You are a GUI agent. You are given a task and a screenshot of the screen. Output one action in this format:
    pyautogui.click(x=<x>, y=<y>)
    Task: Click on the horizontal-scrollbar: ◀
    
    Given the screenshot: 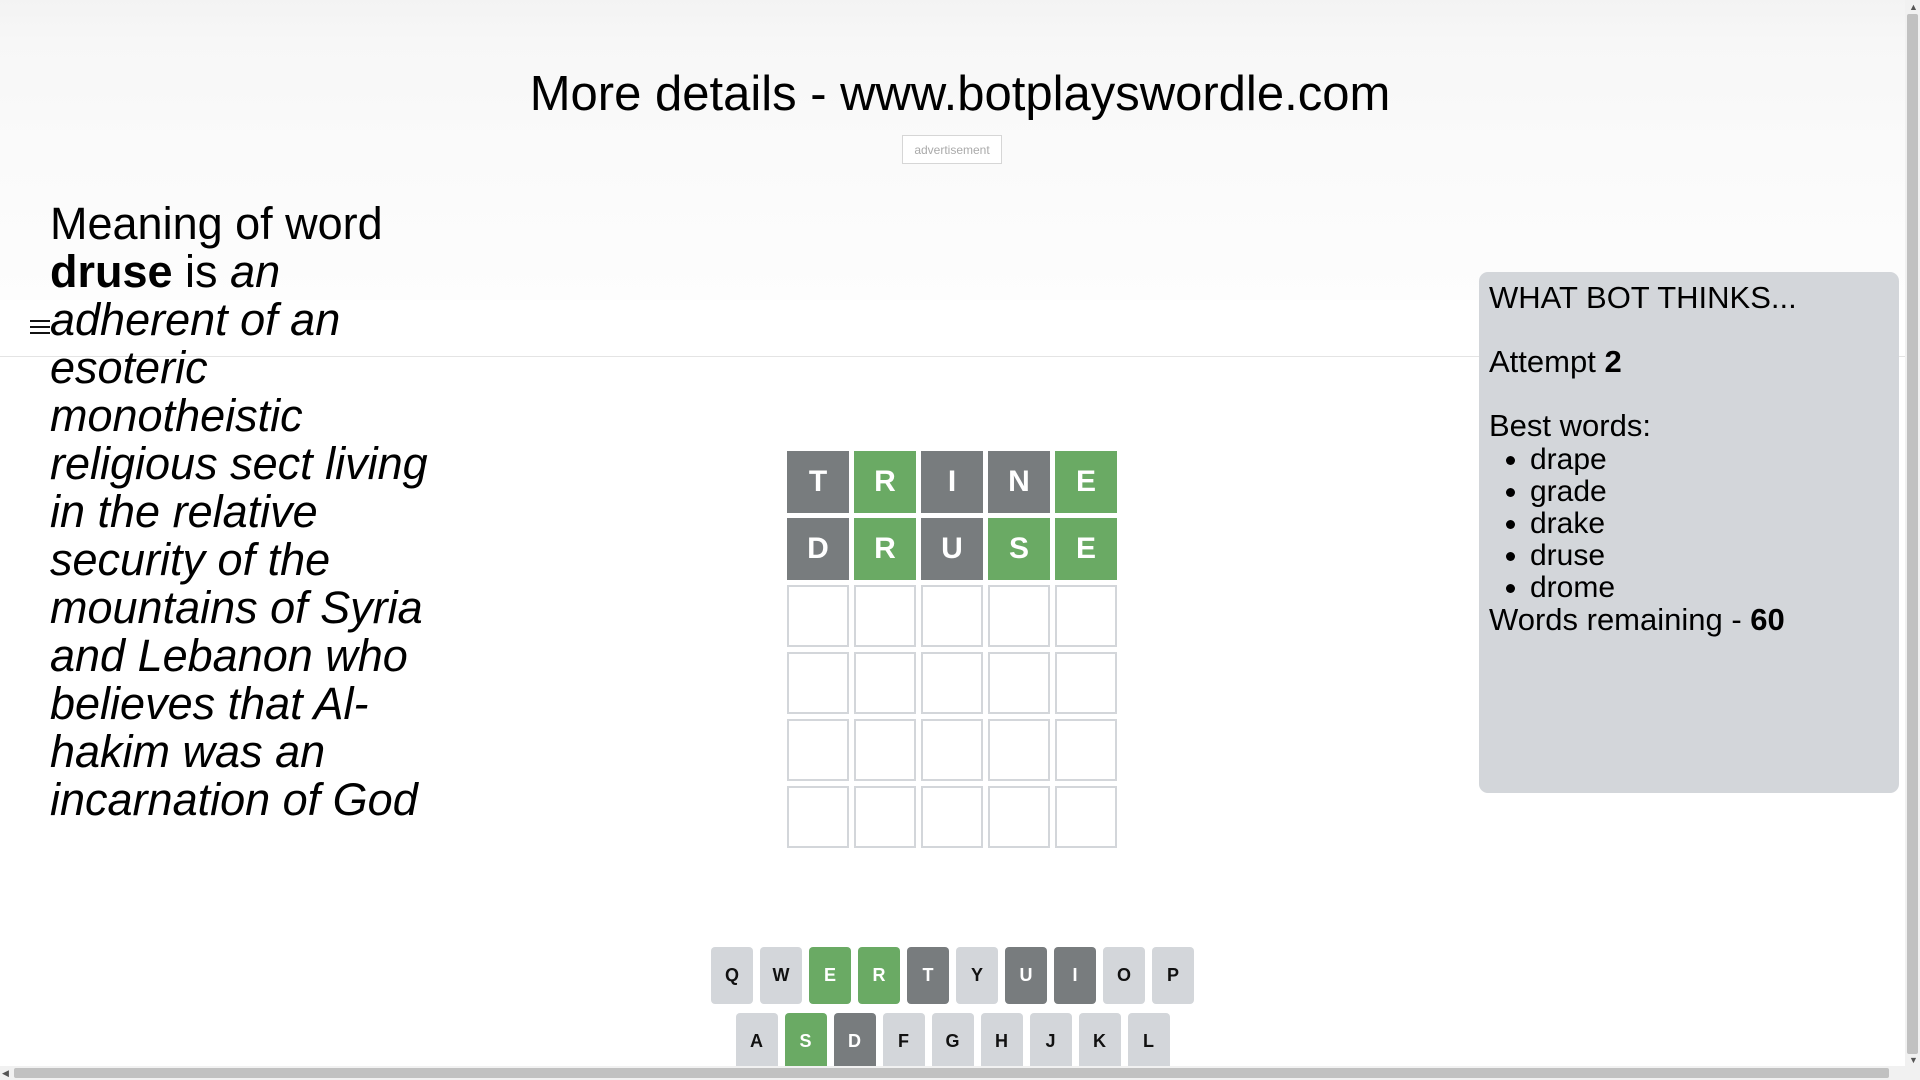 What is the action you would take?
    pyautogui.click(x=952, y=1073)
    